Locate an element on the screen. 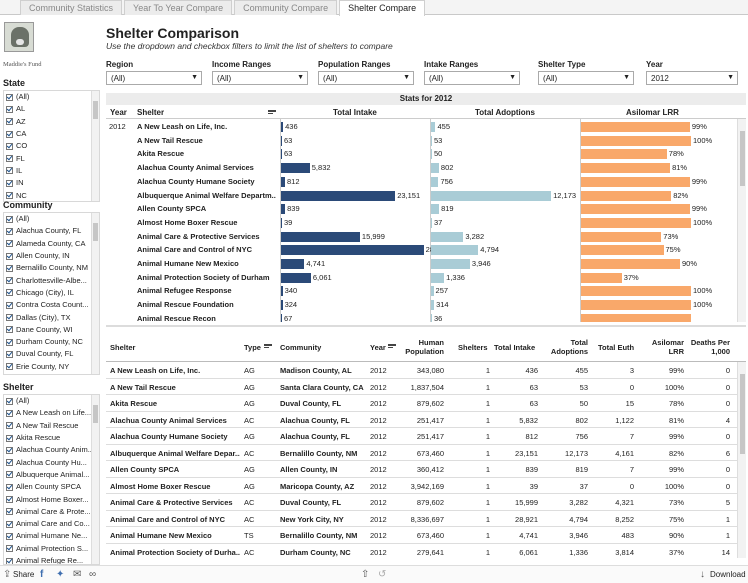  community-filter-item: Dallas (City), TX is located at coordinates (51, 317).